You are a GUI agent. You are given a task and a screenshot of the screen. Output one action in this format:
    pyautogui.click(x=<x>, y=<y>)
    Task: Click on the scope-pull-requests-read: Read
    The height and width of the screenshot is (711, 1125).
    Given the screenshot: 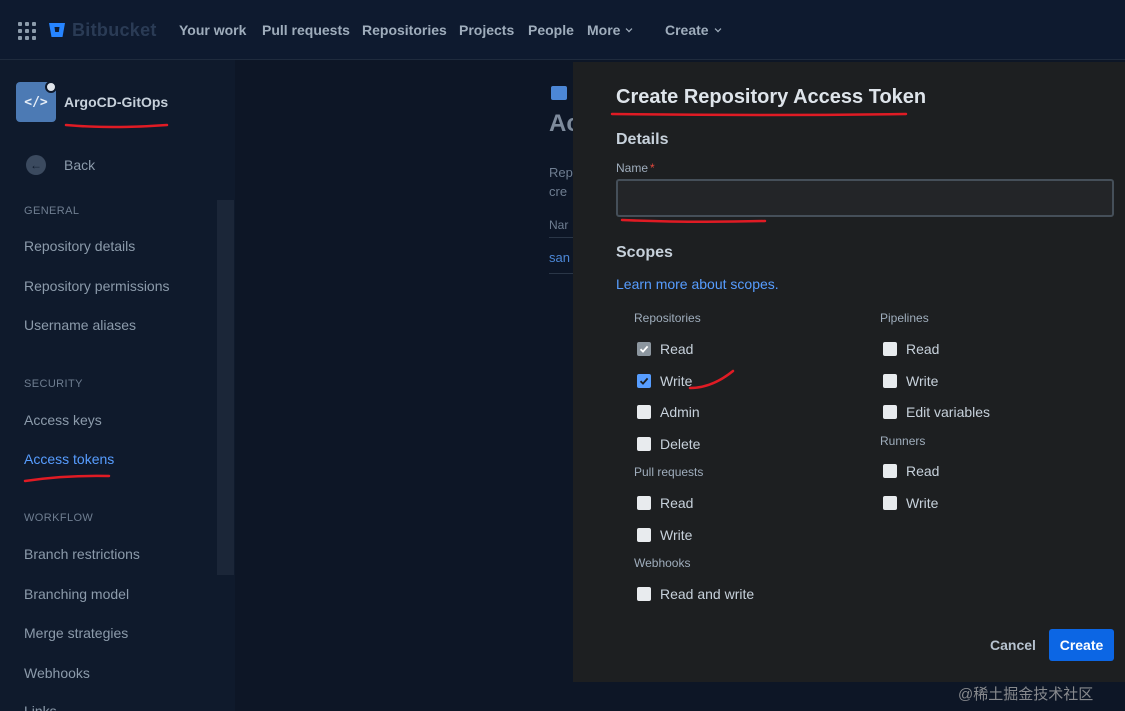 What is the action you would take?
    pyautogui.click(x=665, y=503)
    